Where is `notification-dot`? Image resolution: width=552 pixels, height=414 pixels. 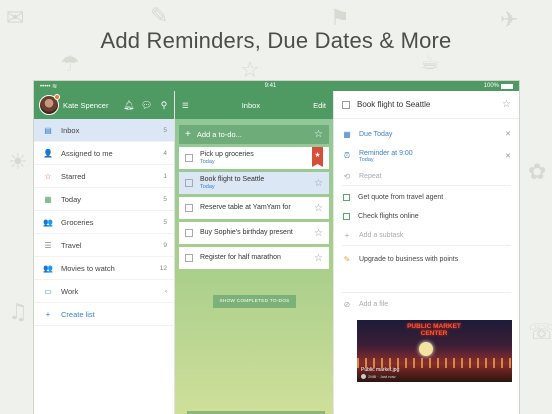
notification-dot is located at coordinates (57, 97).